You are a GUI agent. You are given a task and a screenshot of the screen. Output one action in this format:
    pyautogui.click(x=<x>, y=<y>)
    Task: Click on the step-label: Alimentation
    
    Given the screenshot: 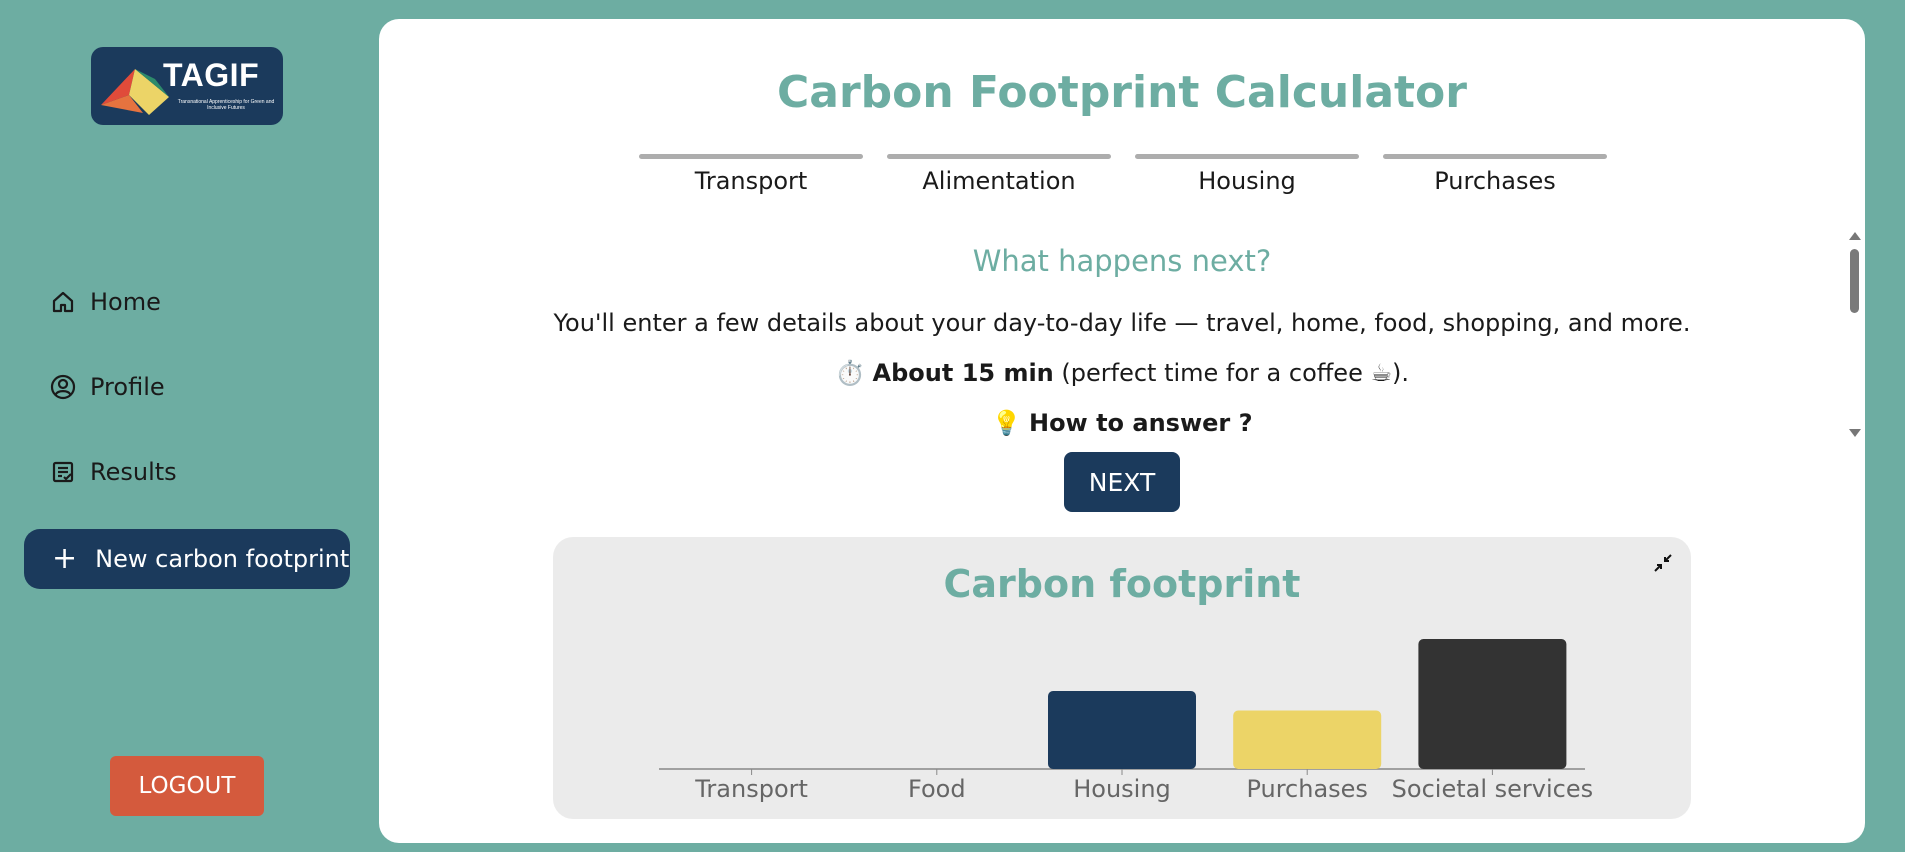 What is the action you would take?
    pyautogui.click(x=999, y=181)
    